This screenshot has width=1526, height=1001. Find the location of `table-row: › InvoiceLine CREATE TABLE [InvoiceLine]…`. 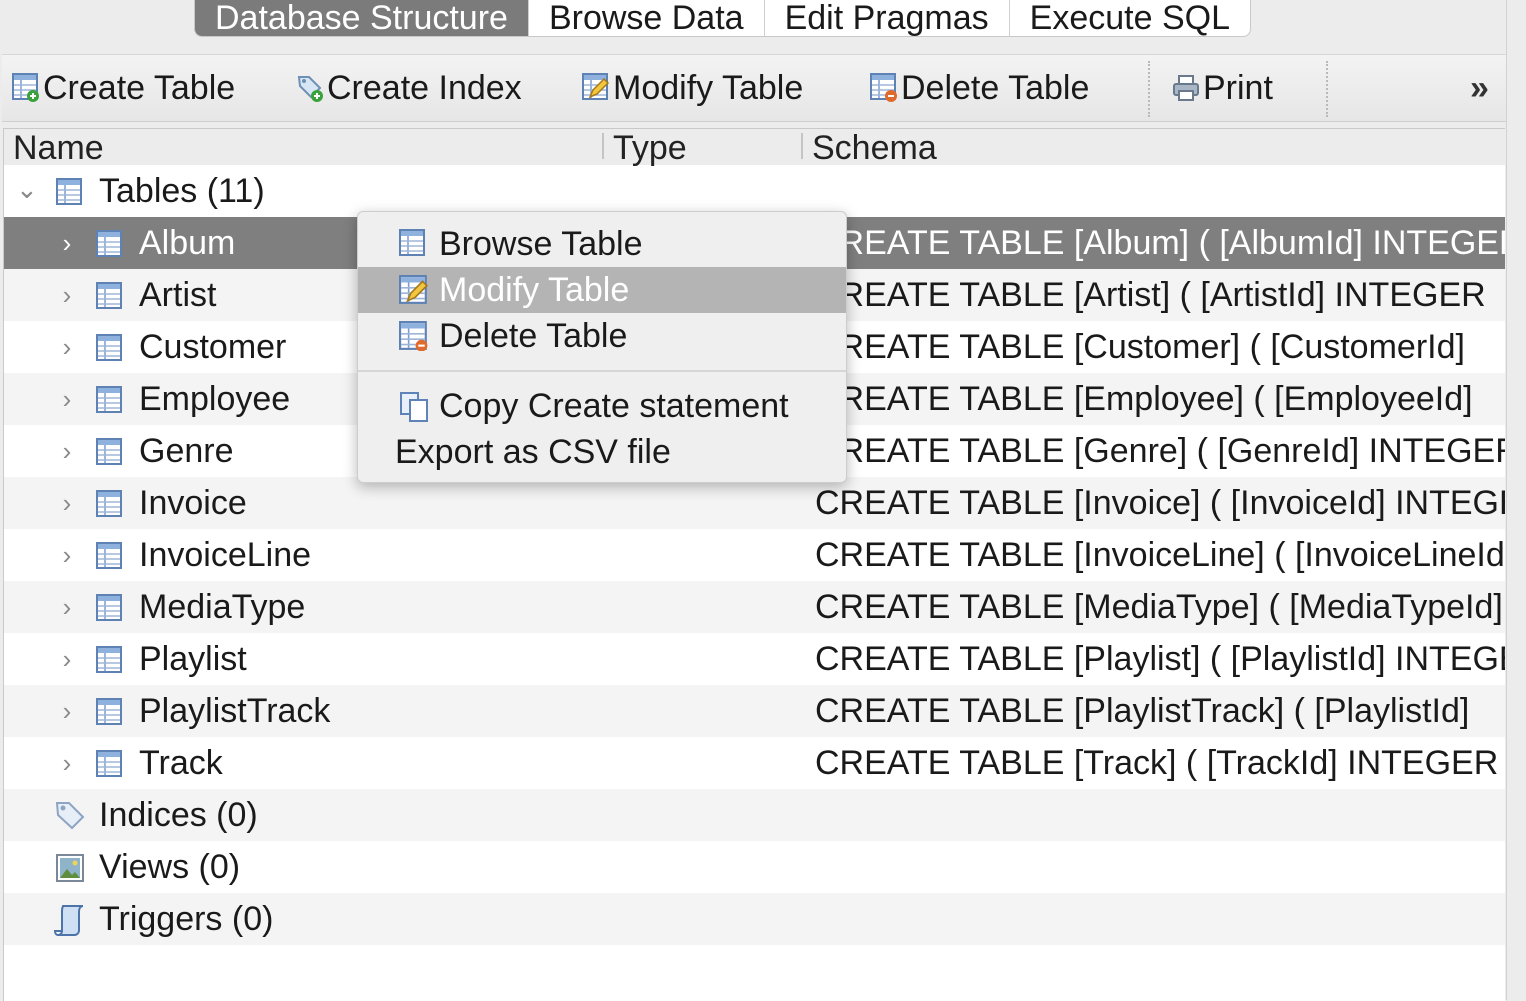

table-row: › InvoiceLine CREATE TABLE [InvoiceLine]… is located at coordinates (754, 555).